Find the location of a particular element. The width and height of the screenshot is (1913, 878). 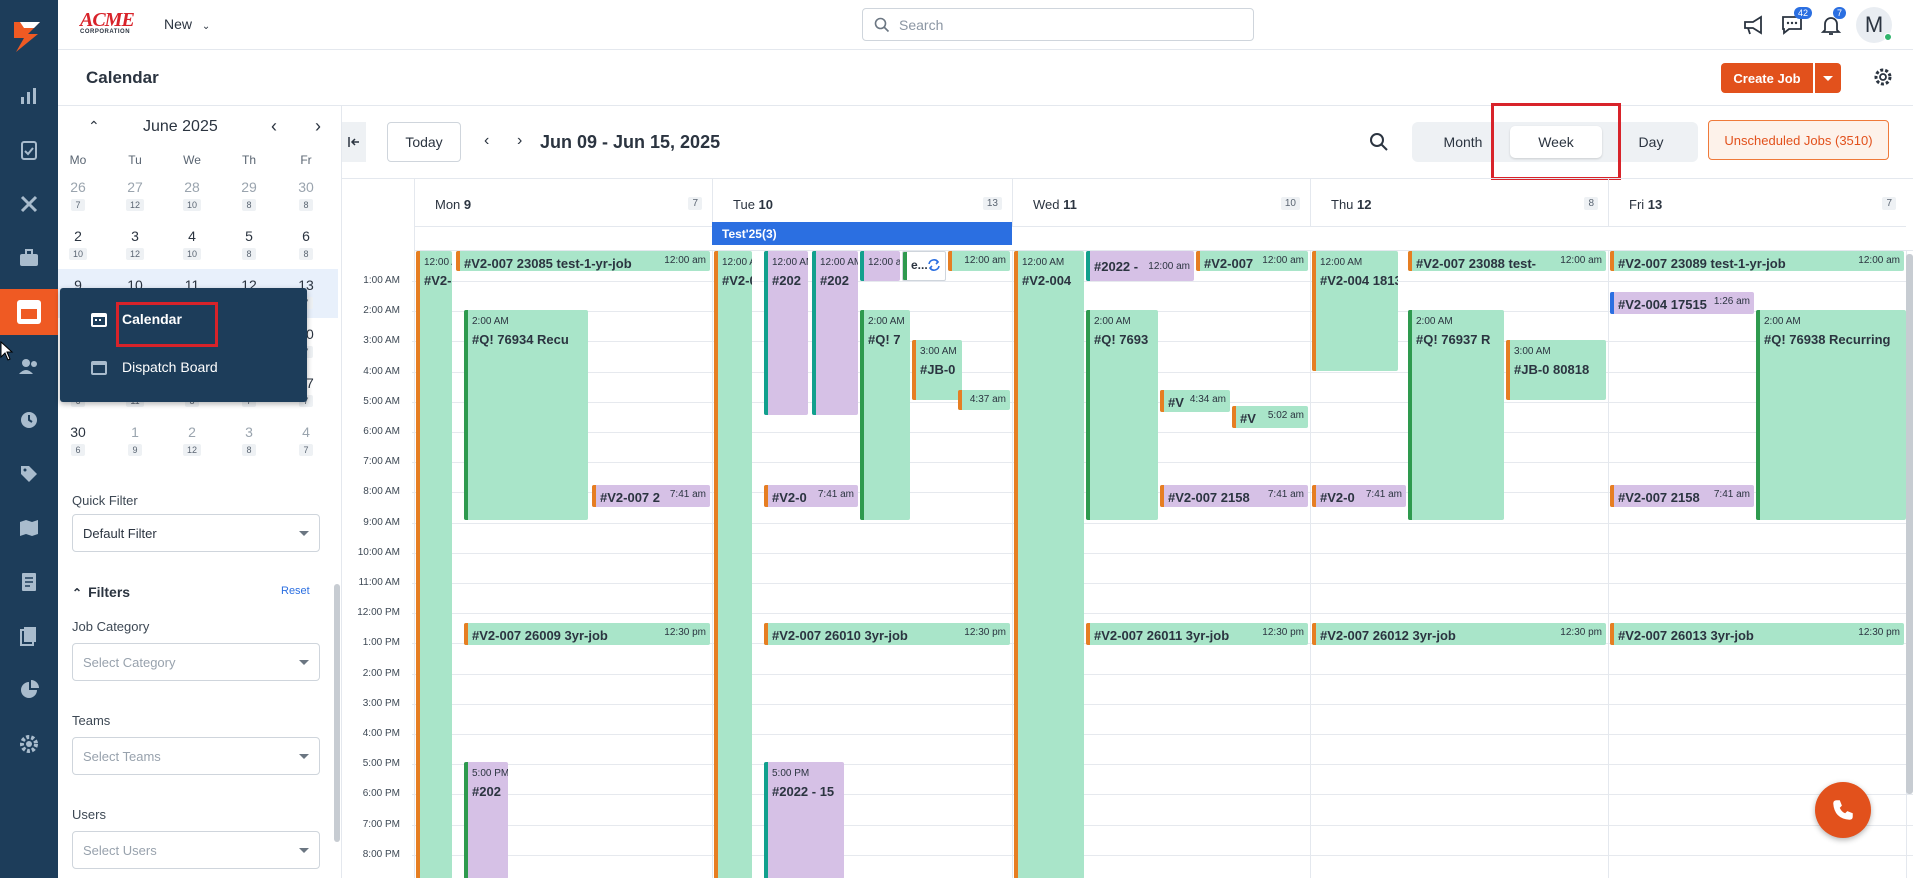

mini-calendar-day: 3 12 is located at coordinates (135, 244).